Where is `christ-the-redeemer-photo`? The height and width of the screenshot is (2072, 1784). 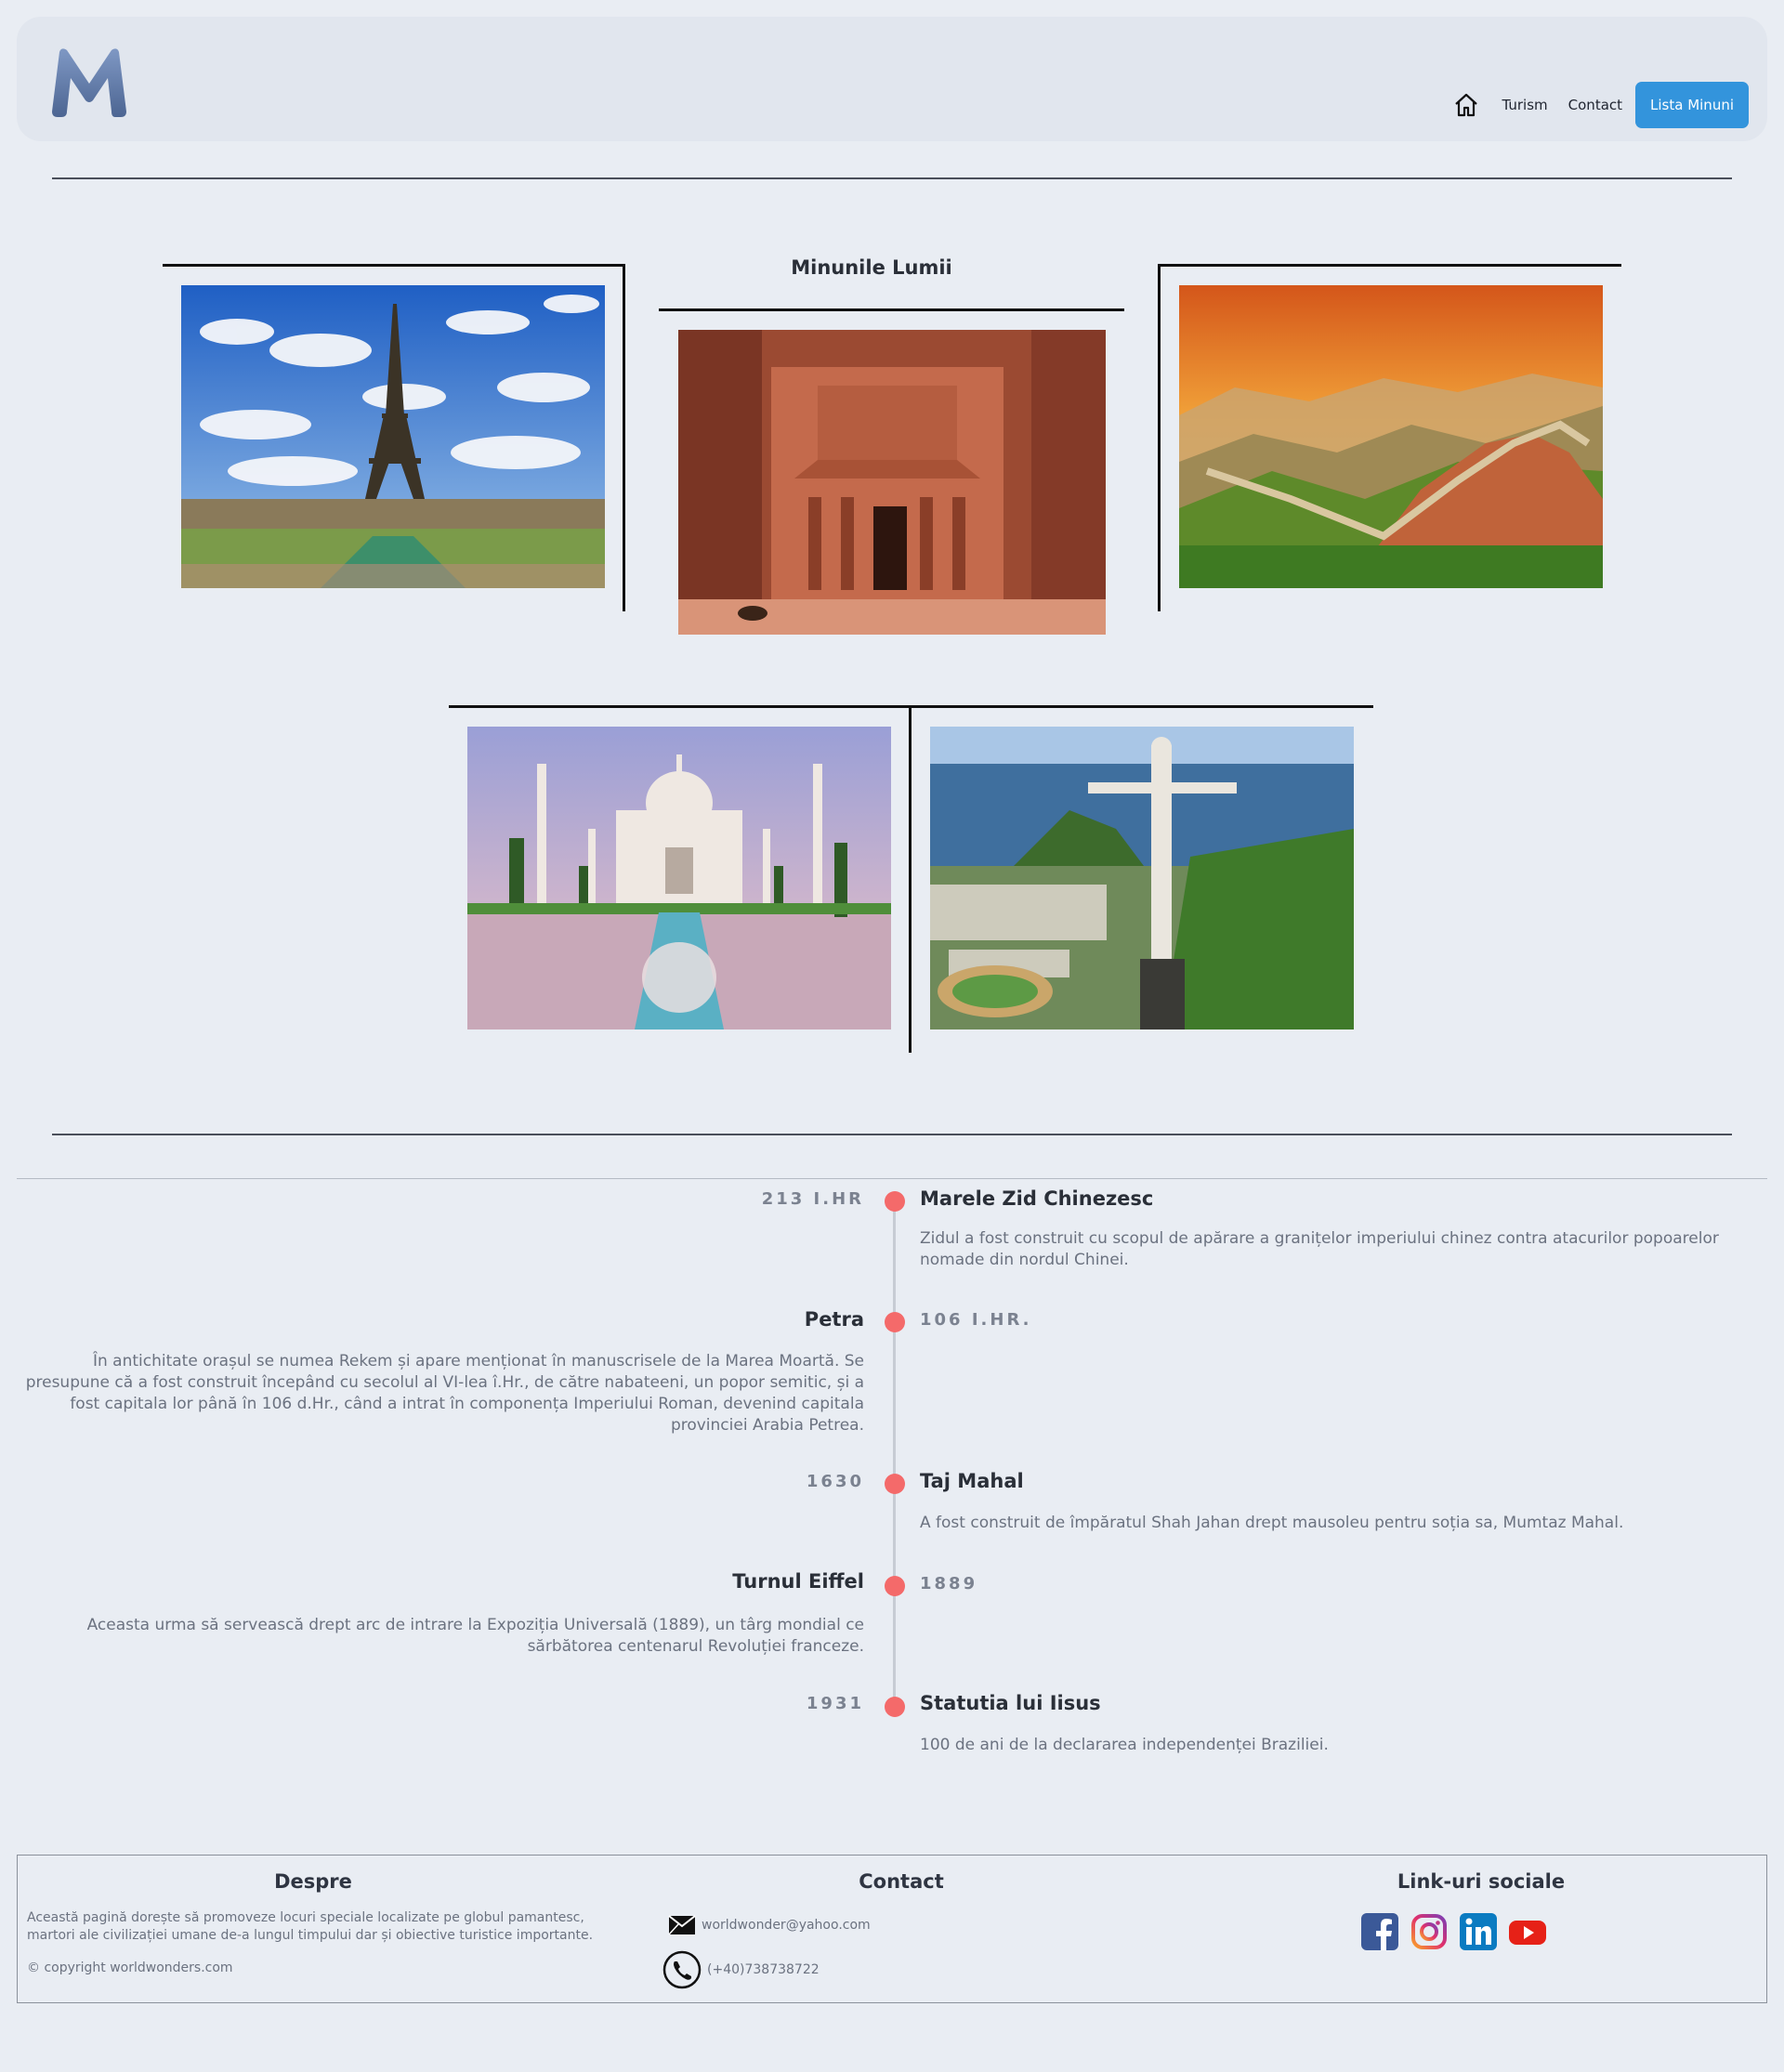 christ-the-redeemer-photo is located at coordinates (1142, 878).